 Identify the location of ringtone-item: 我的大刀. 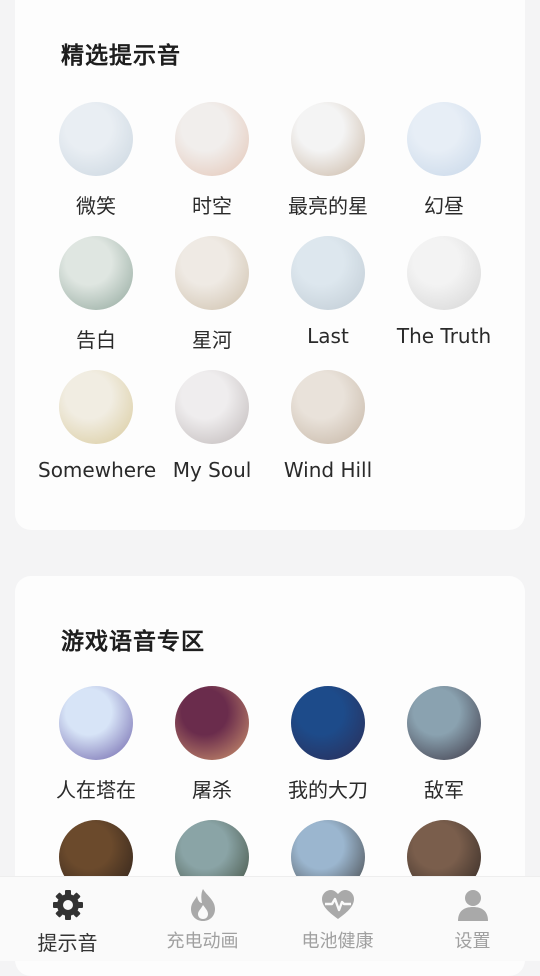
(328, 744).